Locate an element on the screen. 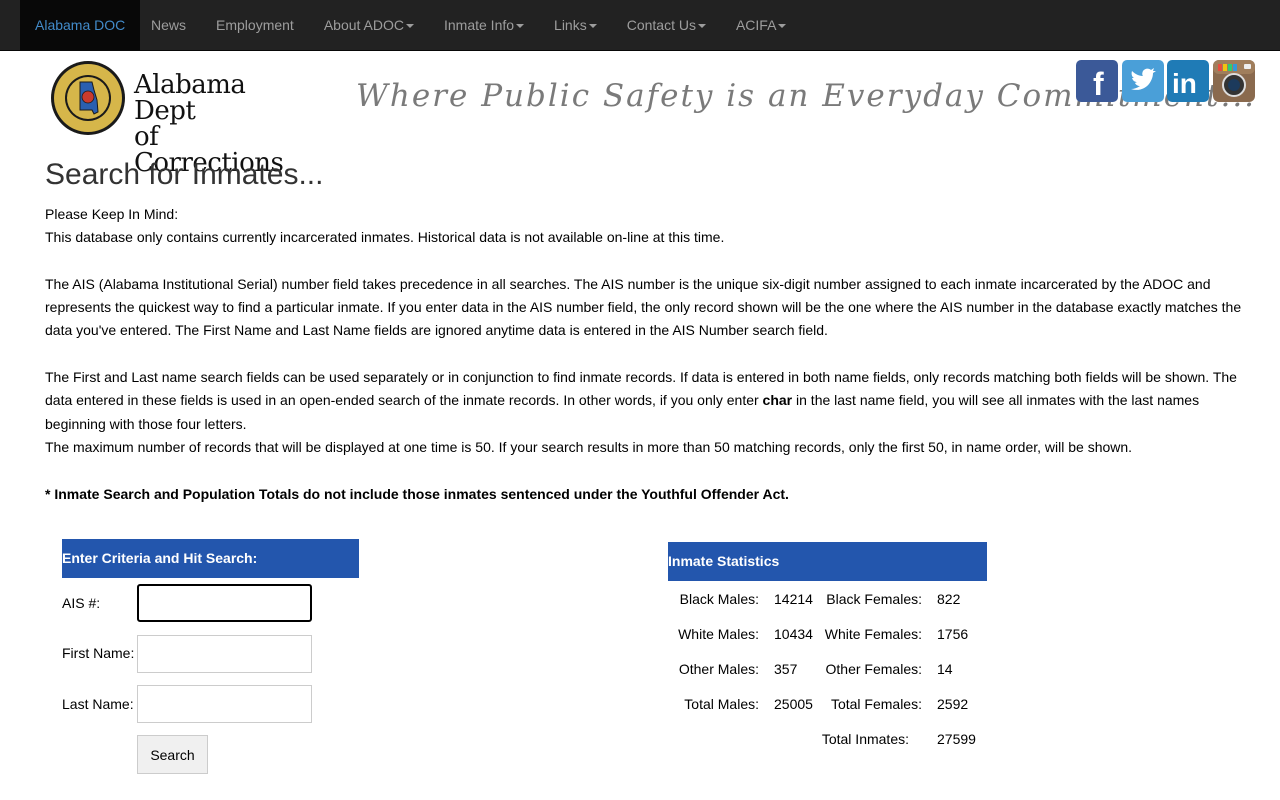  nav-item-links: Links is located at coordinates (575, 25).